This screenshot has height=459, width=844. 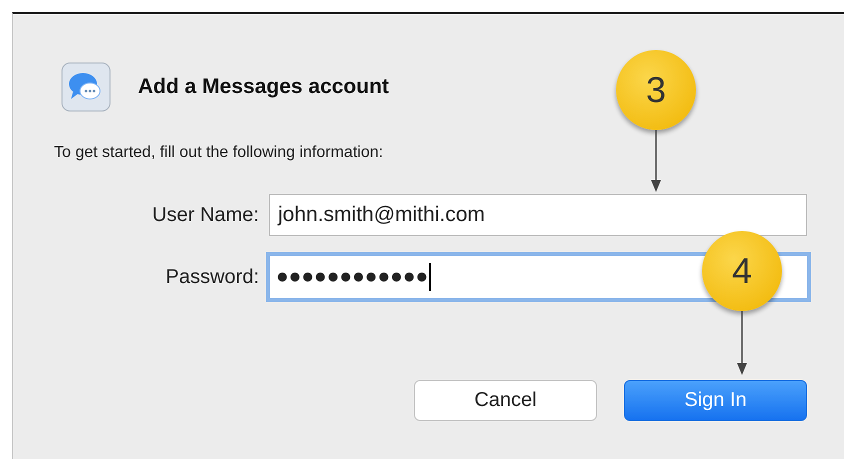 What do you see at coordinates (205, 215) in the screenshot?
I see `field-label: User Name:` at bounding box center [205, 215].